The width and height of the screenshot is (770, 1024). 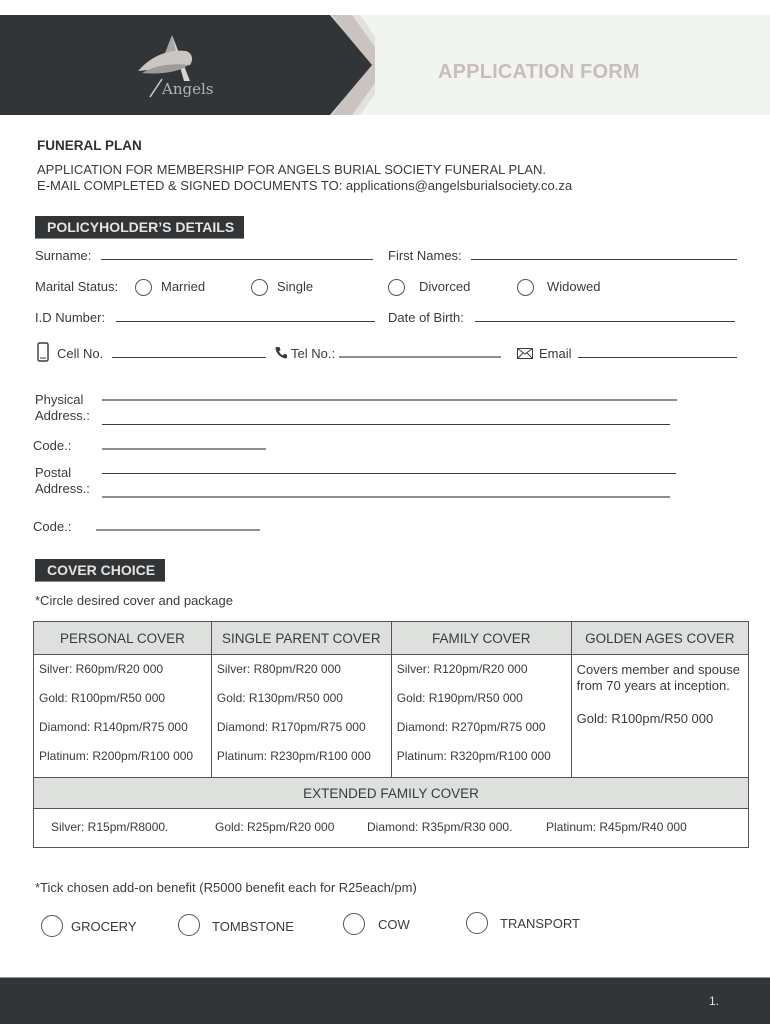 I want to click on golden-ages-cover-header: GOLDEN AGES COVER, so click(x=660, y=638).